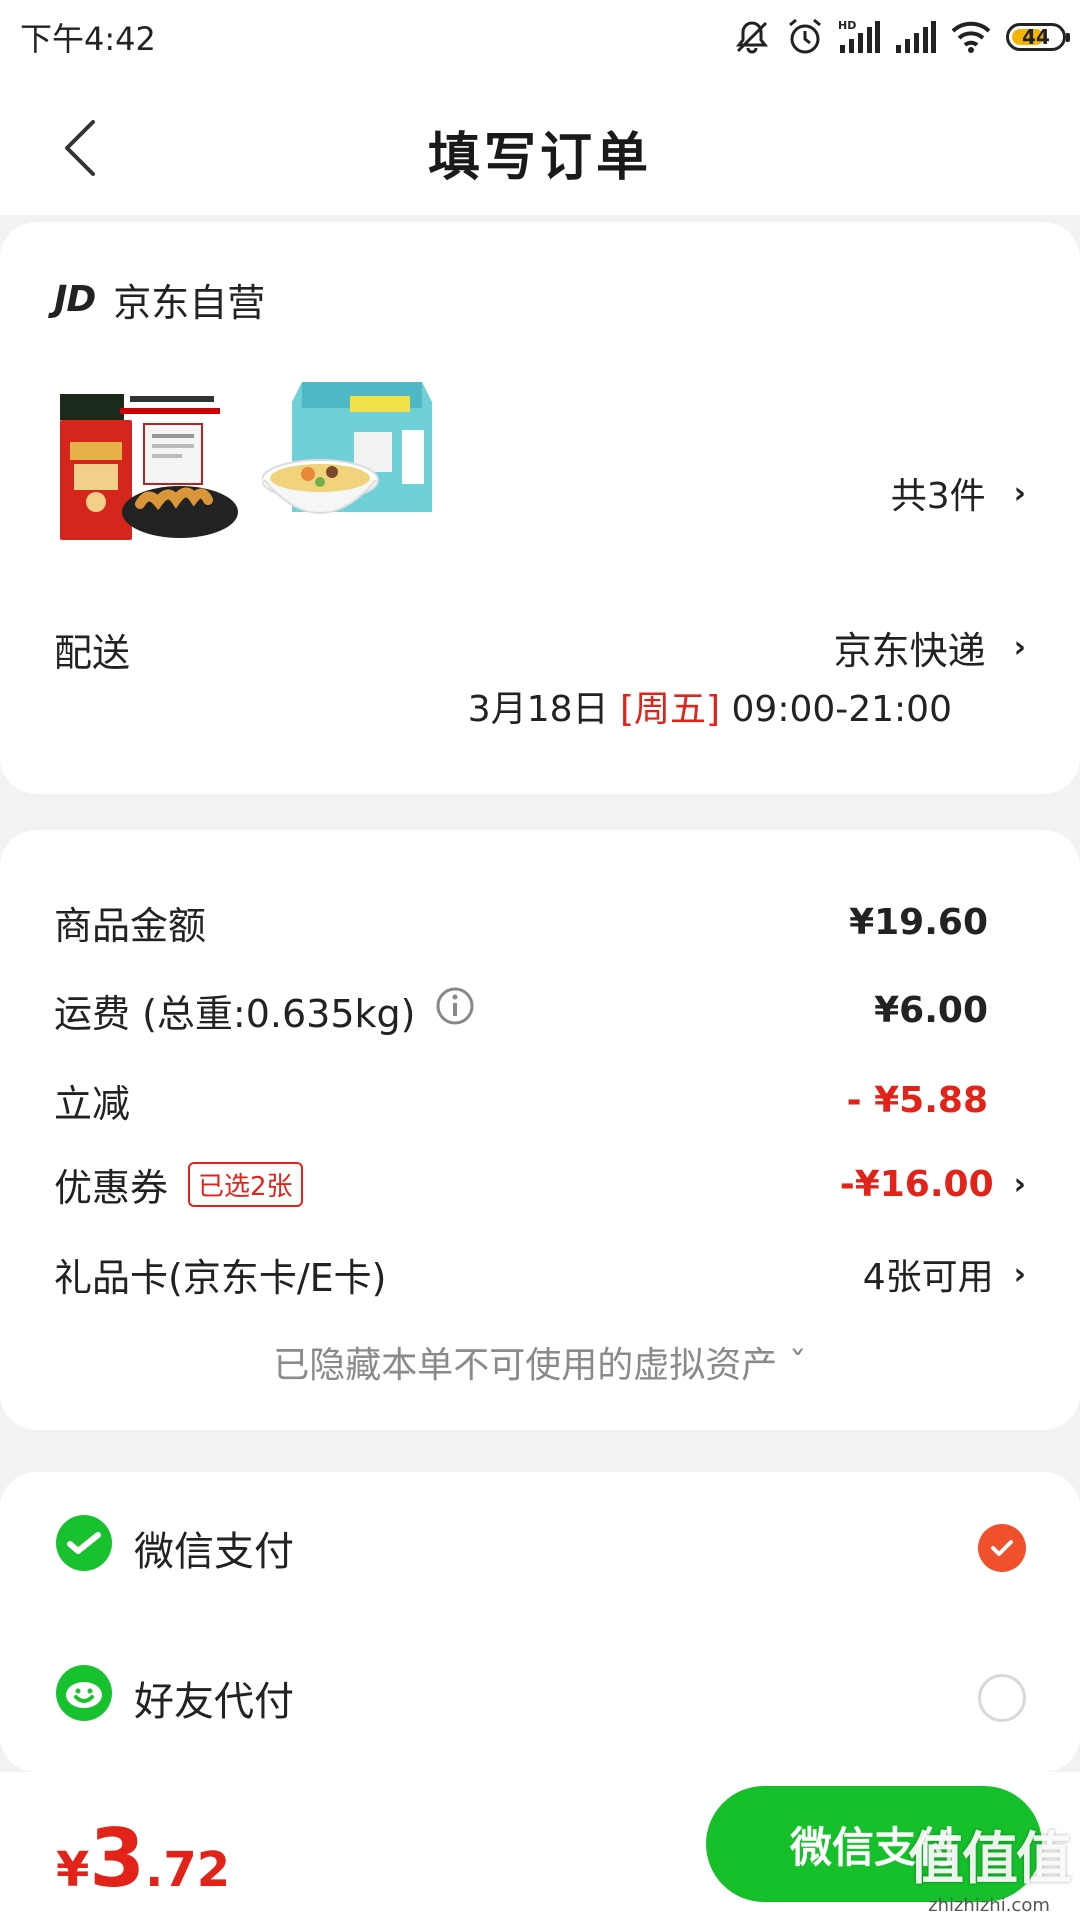 The image size is (1080, 1920). What do you see at coordinates (917, 1100) in the screenshot?
I see `instant-discount-value: - ¥5.88` at bounding box center [917, 1100].